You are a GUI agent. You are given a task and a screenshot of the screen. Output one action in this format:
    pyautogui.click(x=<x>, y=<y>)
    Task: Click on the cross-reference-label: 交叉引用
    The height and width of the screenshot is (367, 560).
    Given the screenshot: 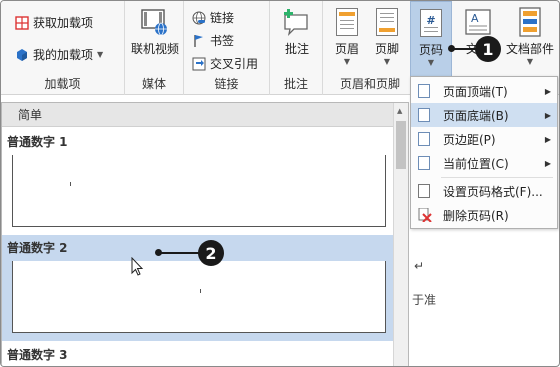 What is the action you would take?
    pyautogui.click(x=234, y=64)
    